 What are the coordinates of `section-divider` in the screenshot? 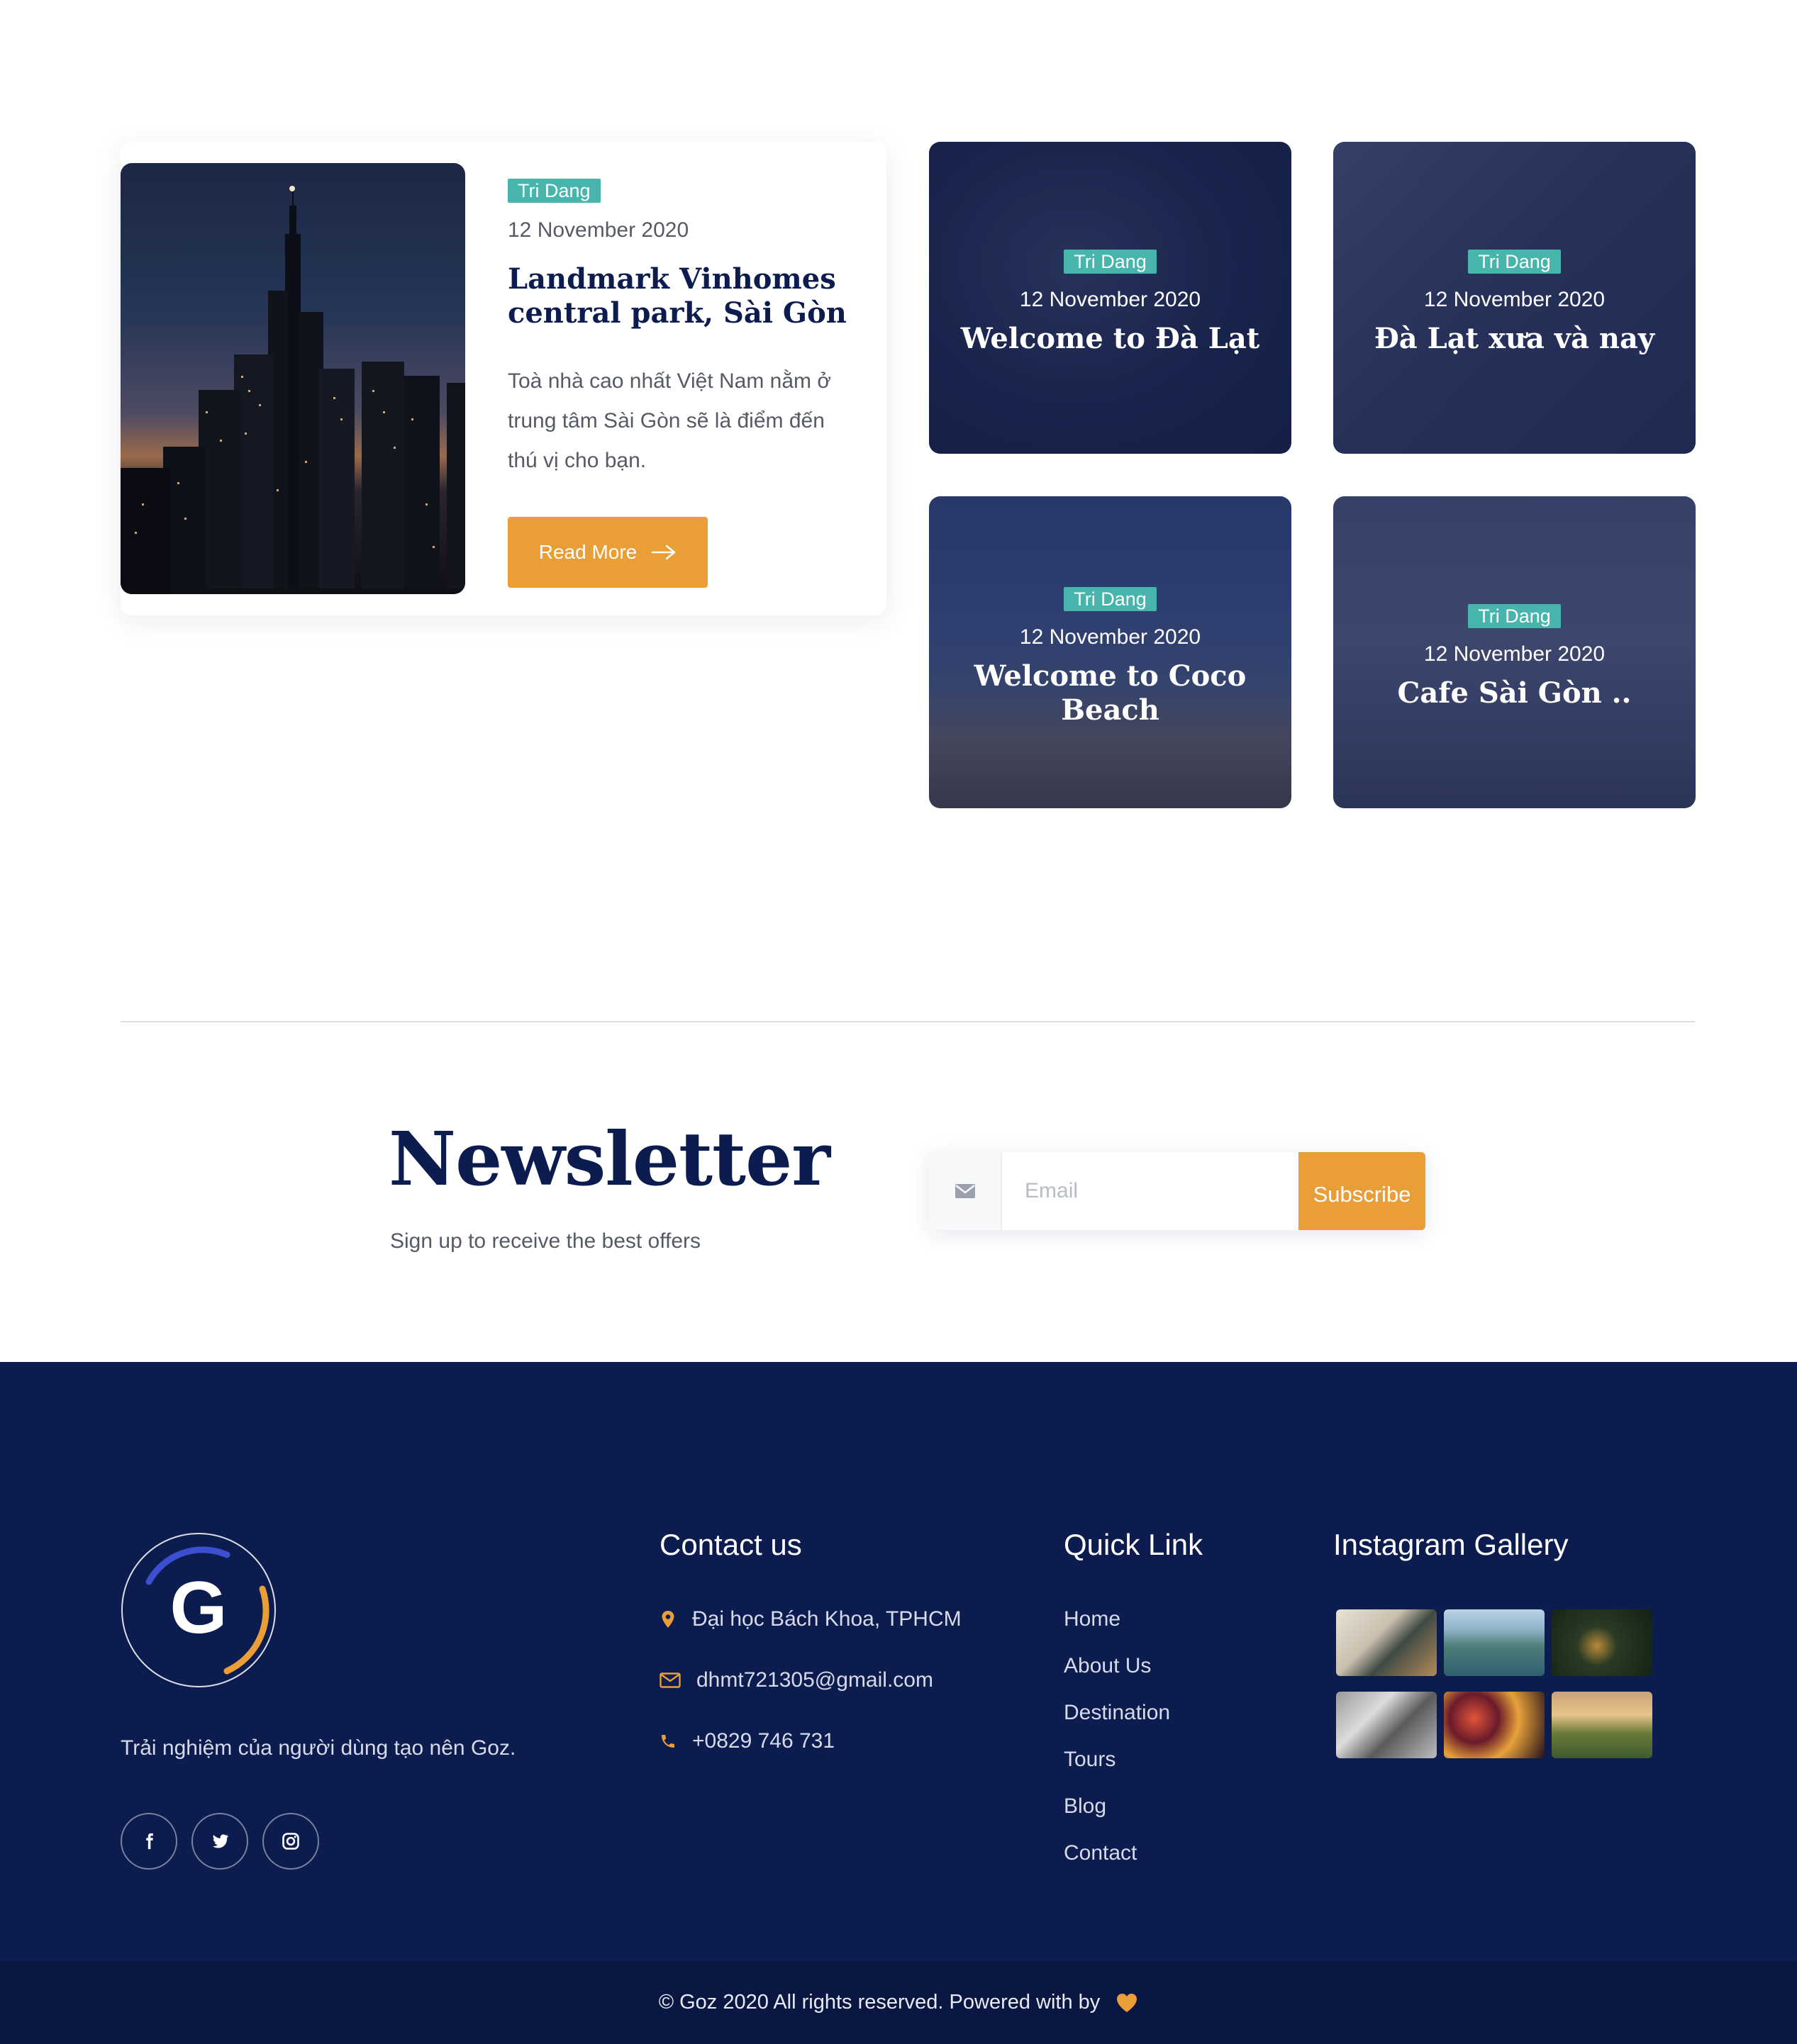 It's located at (908, 1021).